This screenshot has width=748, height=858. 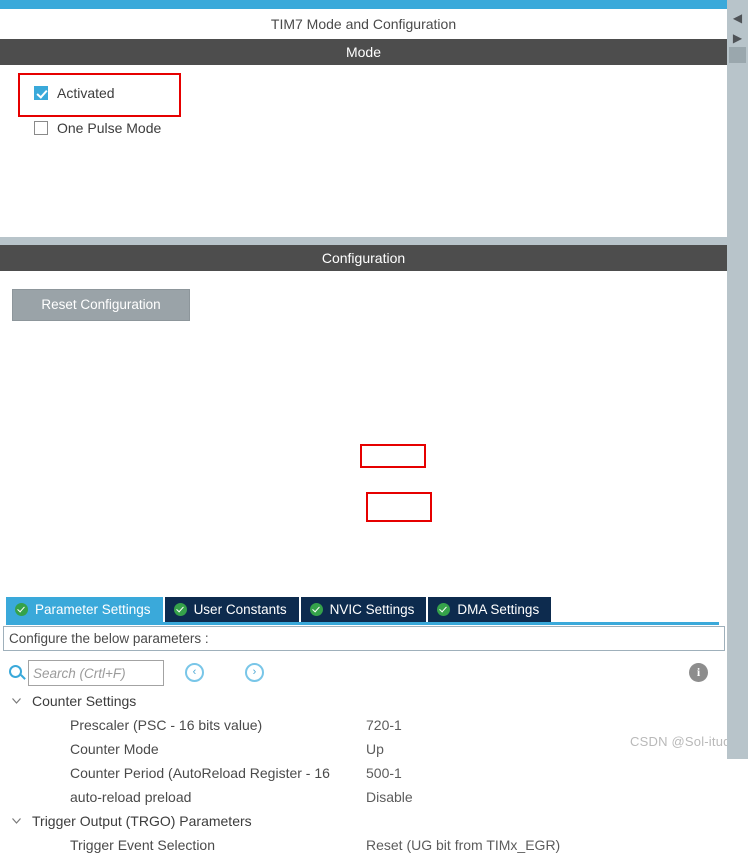 What do you see at coordinates (498, 609) in the screenshot?
I see `tab-label: DMA Settings` at bounding box center [498, 609].